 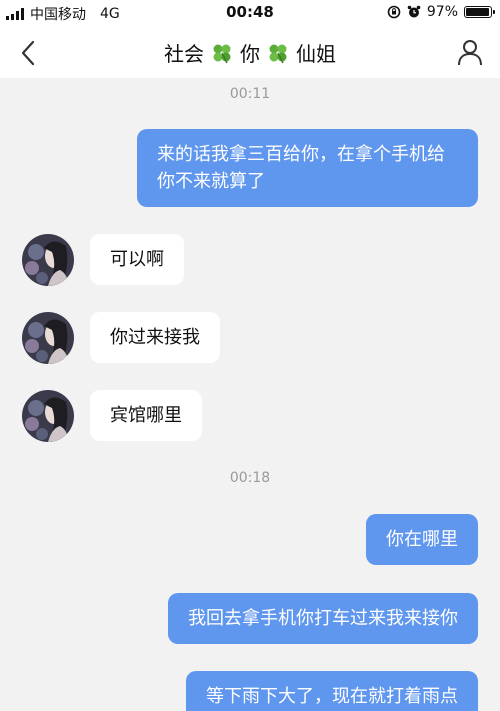 What do you see at coordinates (250, 13) in the screenshot?
I see `status-bar: 中国移动 4G 00:48 97%` at bounding box center [250, 13].